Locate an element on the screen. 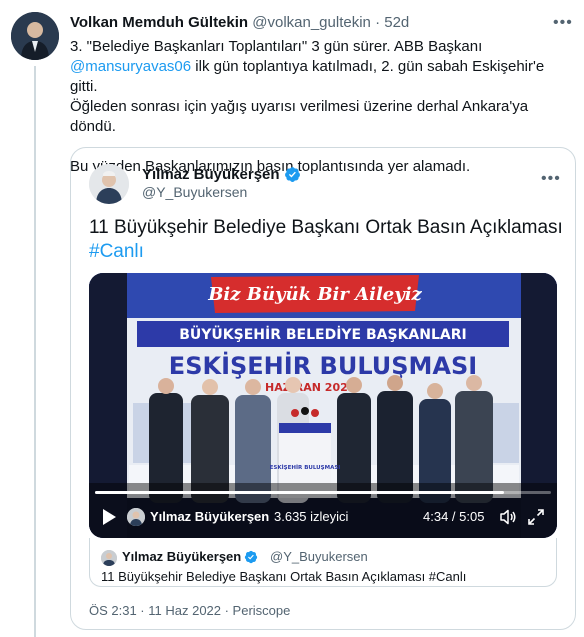 Image resolution: width=584 pixels, height=637 pixels. banner-mid-text: BÜYÜKŞEHİR BELEDİYE BAŞKANLARI is located at coordinates (322, 334).